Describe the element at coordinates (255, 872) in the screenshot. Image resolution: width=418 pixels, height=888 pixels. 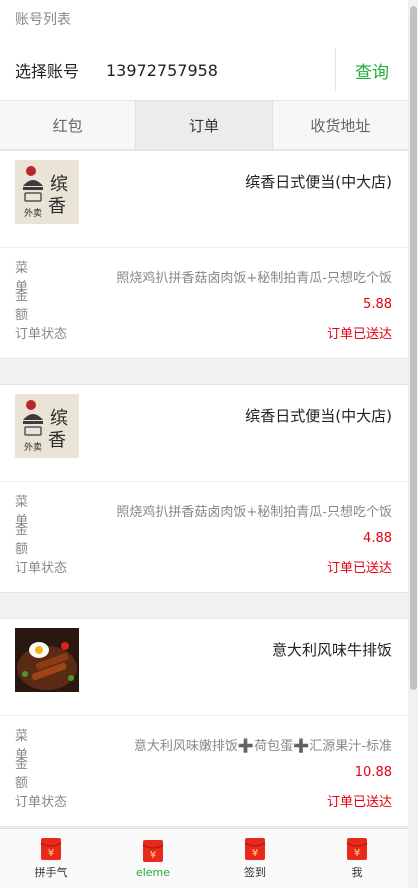
I see `nav-label: 签到` at that location.